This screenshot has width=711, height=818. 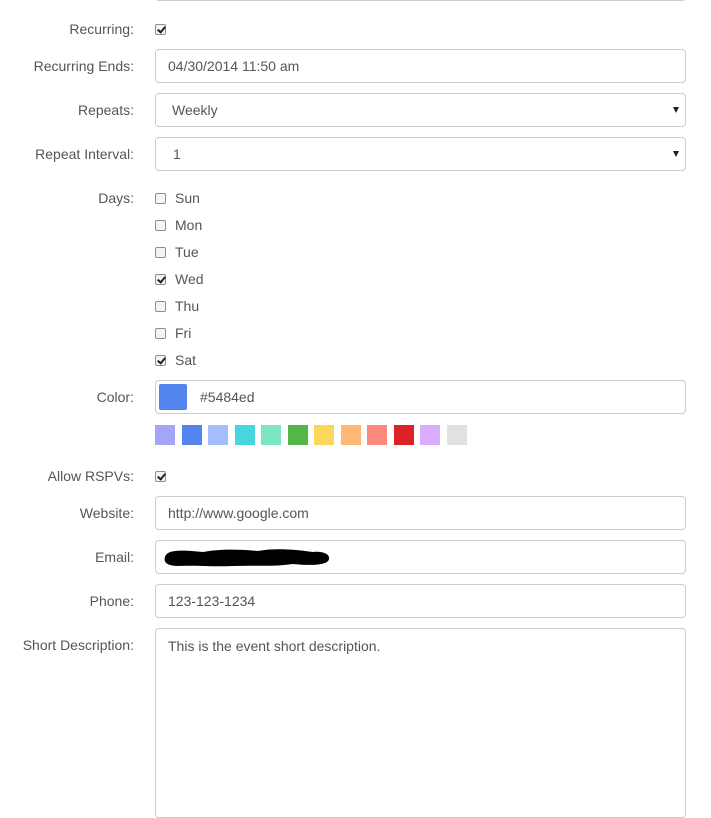 What do you see at coordinates (160, 29) in the screenshot?
I see `recurring-checkbox` at bounding box center [160, 29].